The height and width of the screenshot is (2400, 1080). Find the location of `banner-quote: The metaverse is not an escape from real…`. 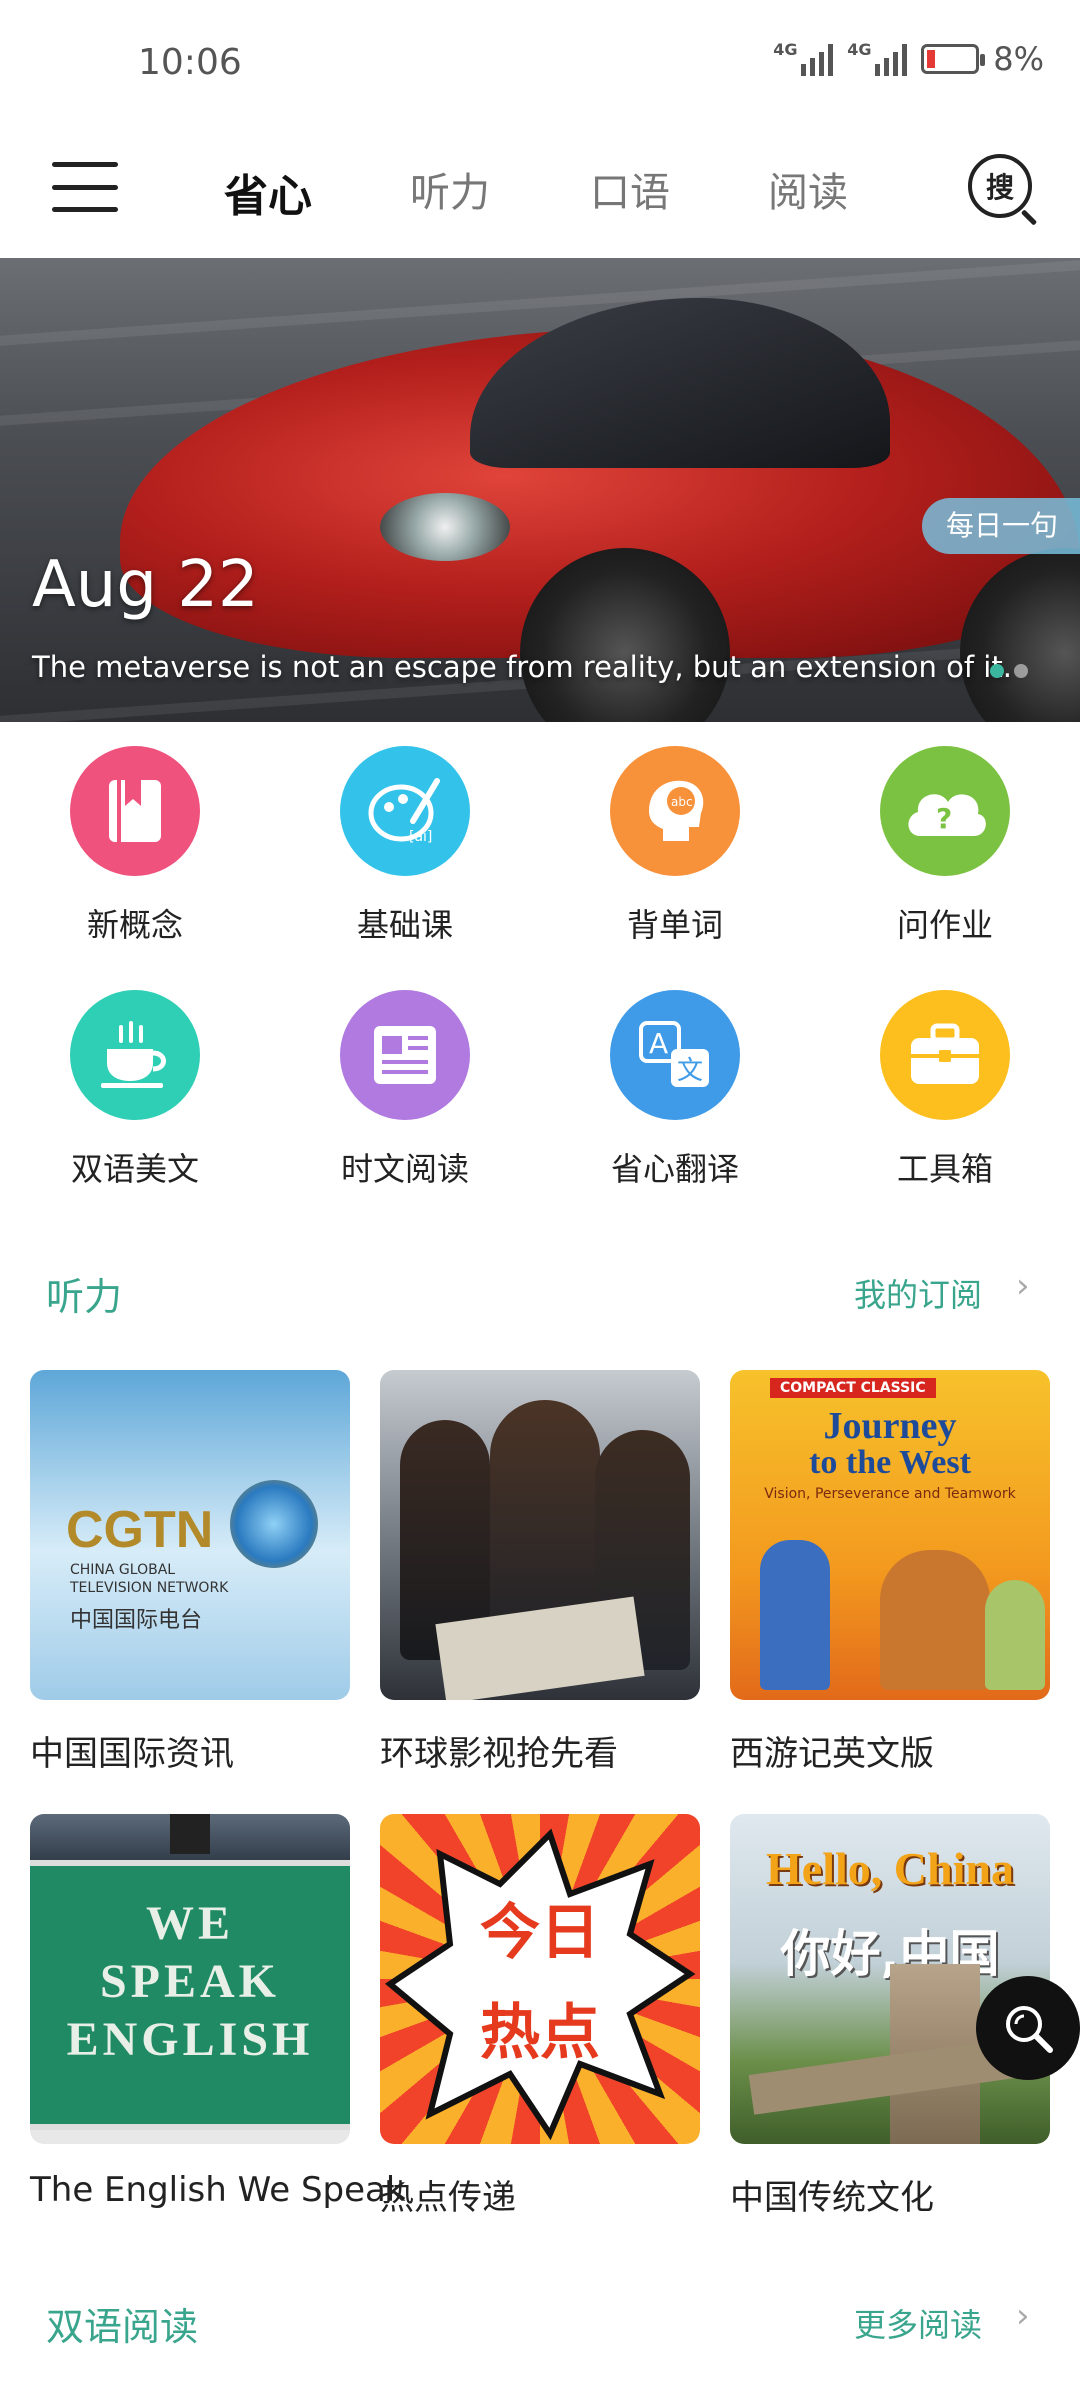

banner-quote: The metaverse is not an escape from real… is located at coordinates (522, 667).